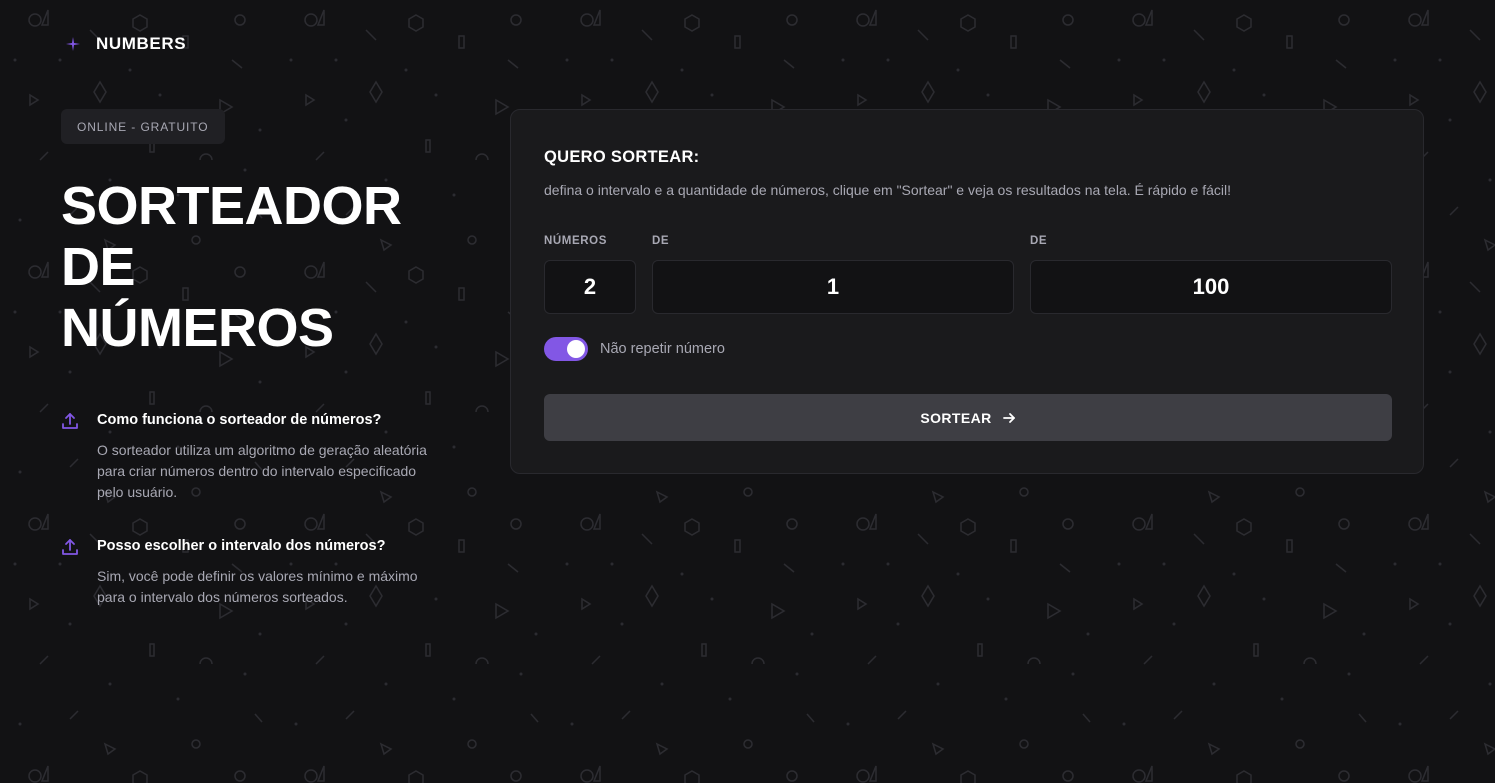  What do you see at coordinates (576, 349) in the screenshot?
I see `toggle-knob` at bounding box center [576, 349].